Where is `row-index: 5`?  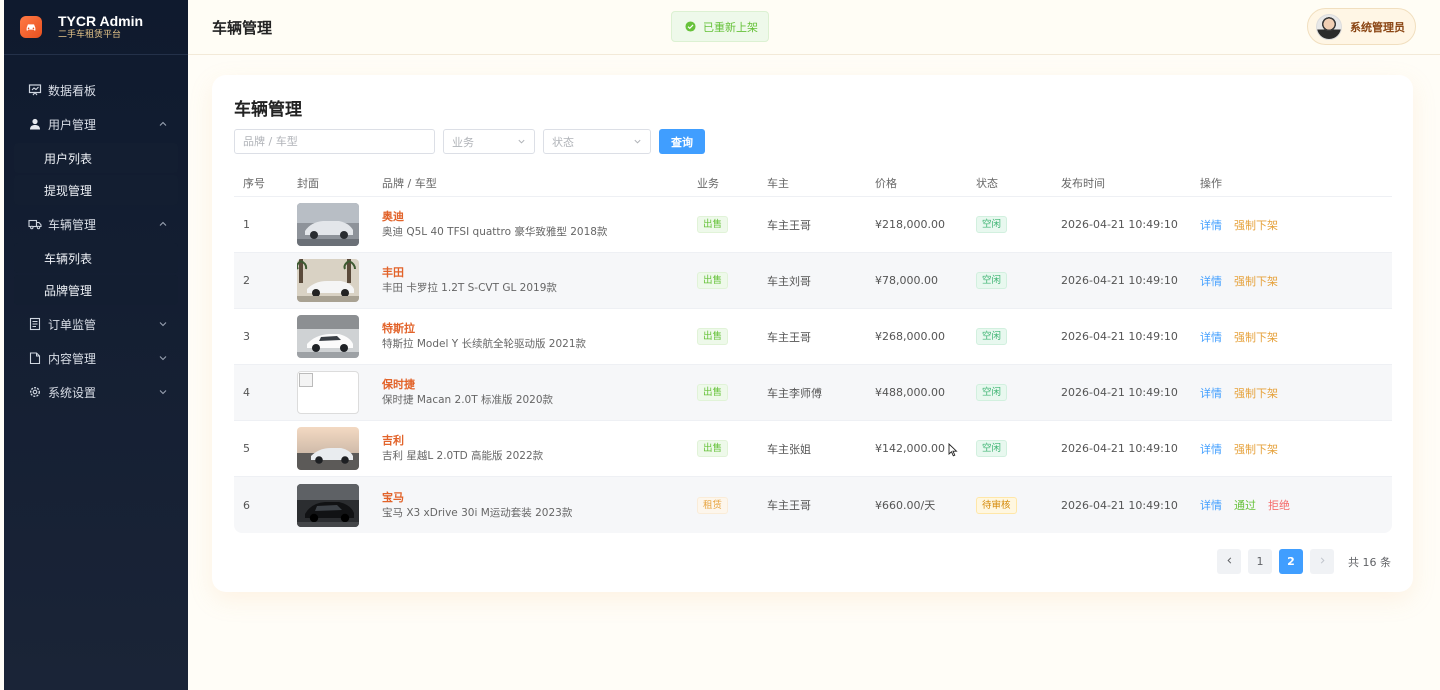
row-index: 5 is located at coordinates (246, 448).